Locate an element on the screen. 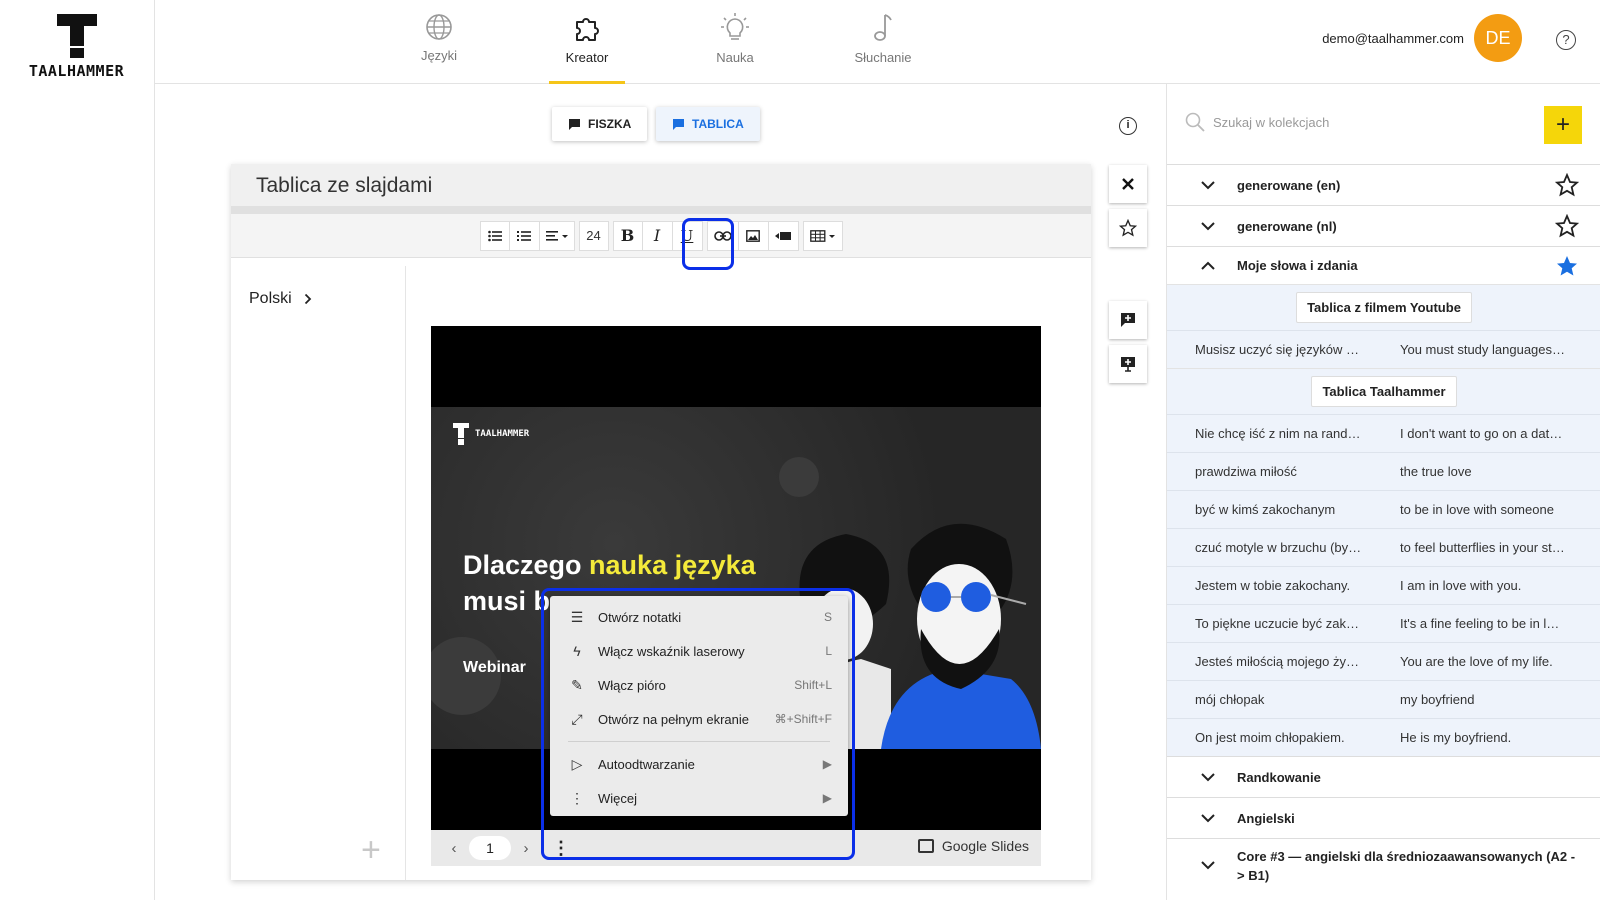 Image resolution: width=1600 pixels, height=900 pixels. video-icon is located at coordinates (783, 235).